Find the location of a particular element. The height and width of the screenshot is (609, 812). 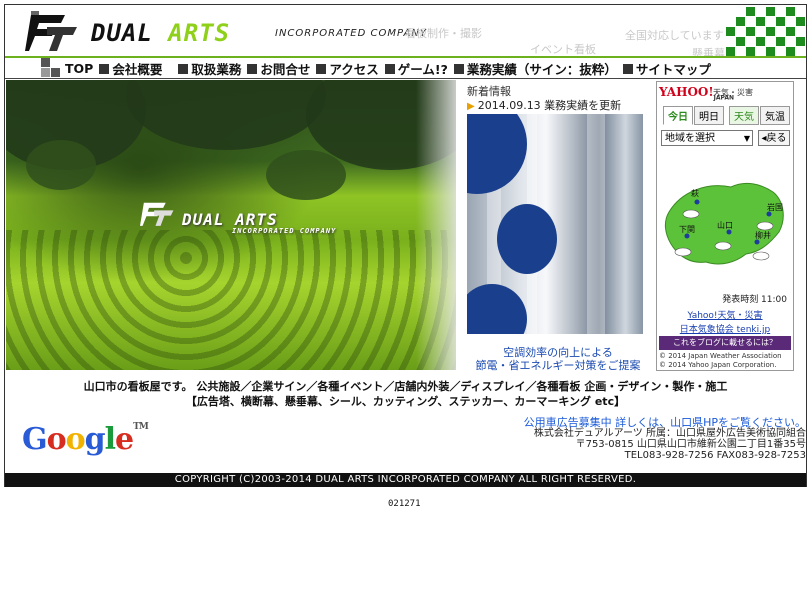

map-label-yanai: 柳井 is located at coordinates (763, 235).